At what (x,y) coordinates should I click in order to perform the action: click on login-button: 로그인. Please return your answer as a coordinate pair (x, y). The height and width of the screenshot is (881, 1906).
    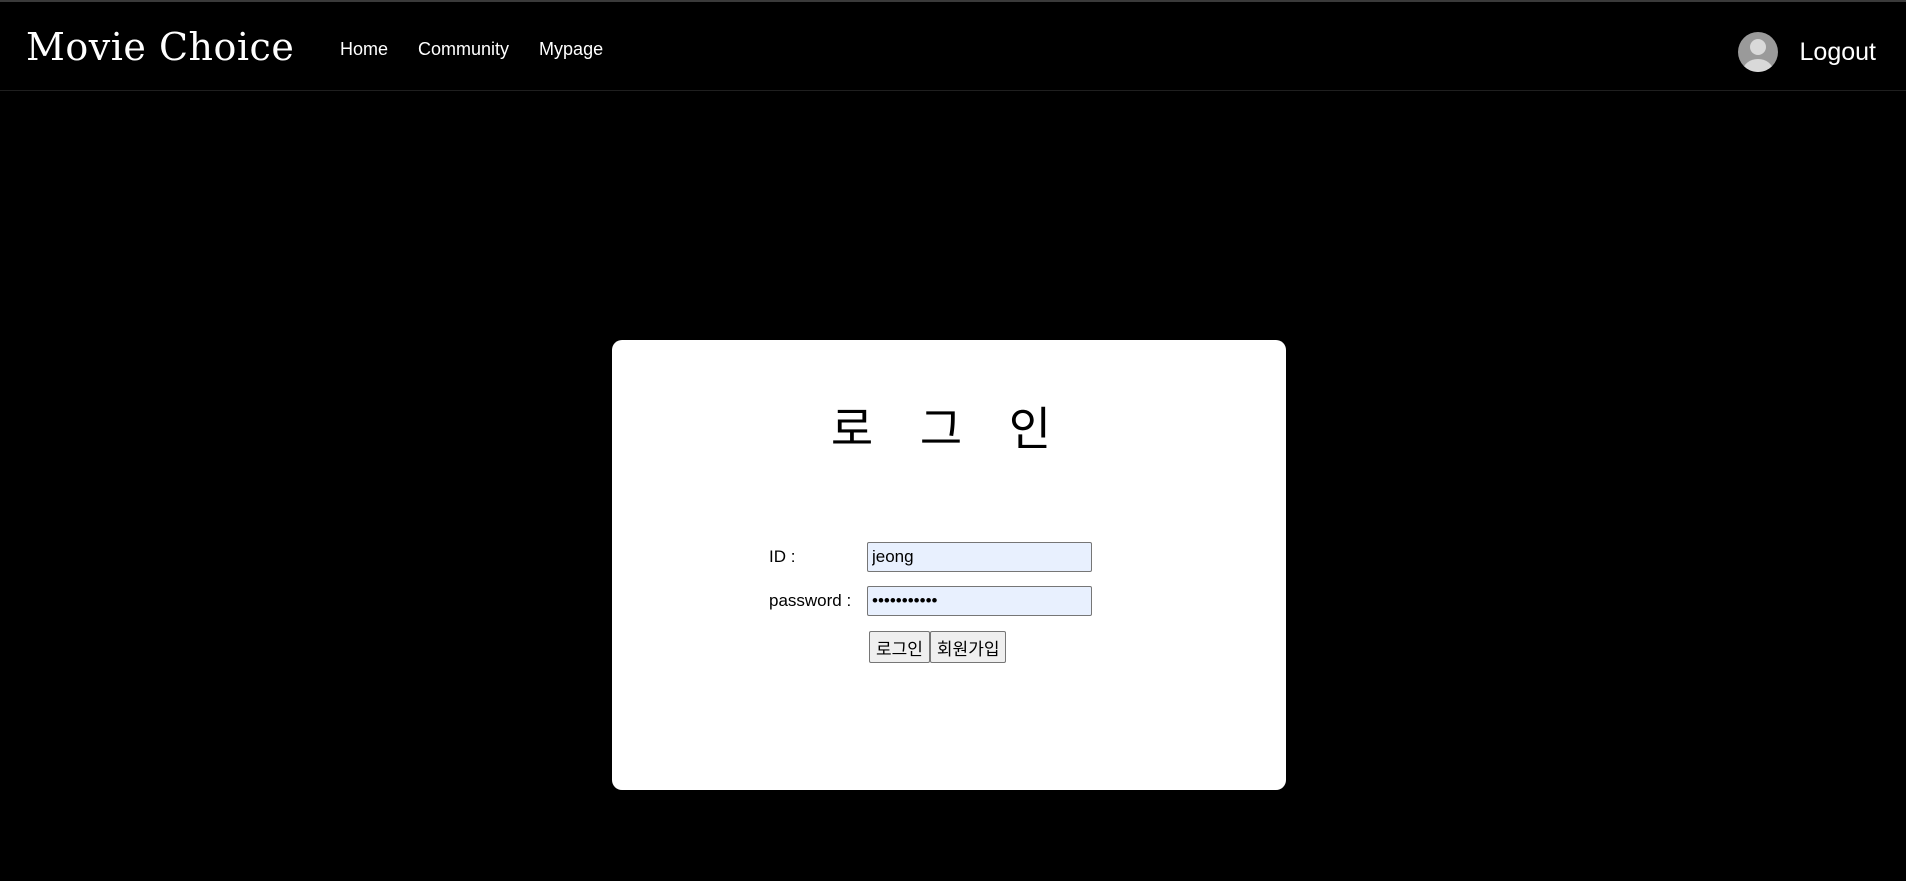
    Looking at the image, I should click on (899, 647).